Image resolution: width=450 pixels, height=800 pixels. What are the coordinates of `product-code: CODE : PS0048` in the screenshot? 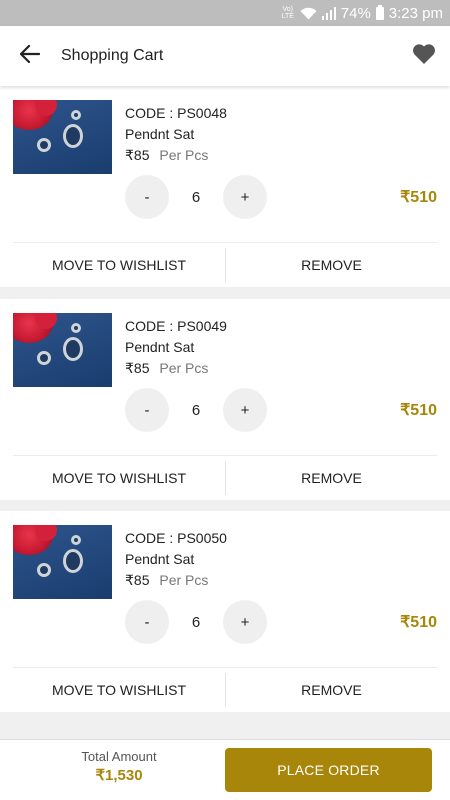 It's located at (176, 113).